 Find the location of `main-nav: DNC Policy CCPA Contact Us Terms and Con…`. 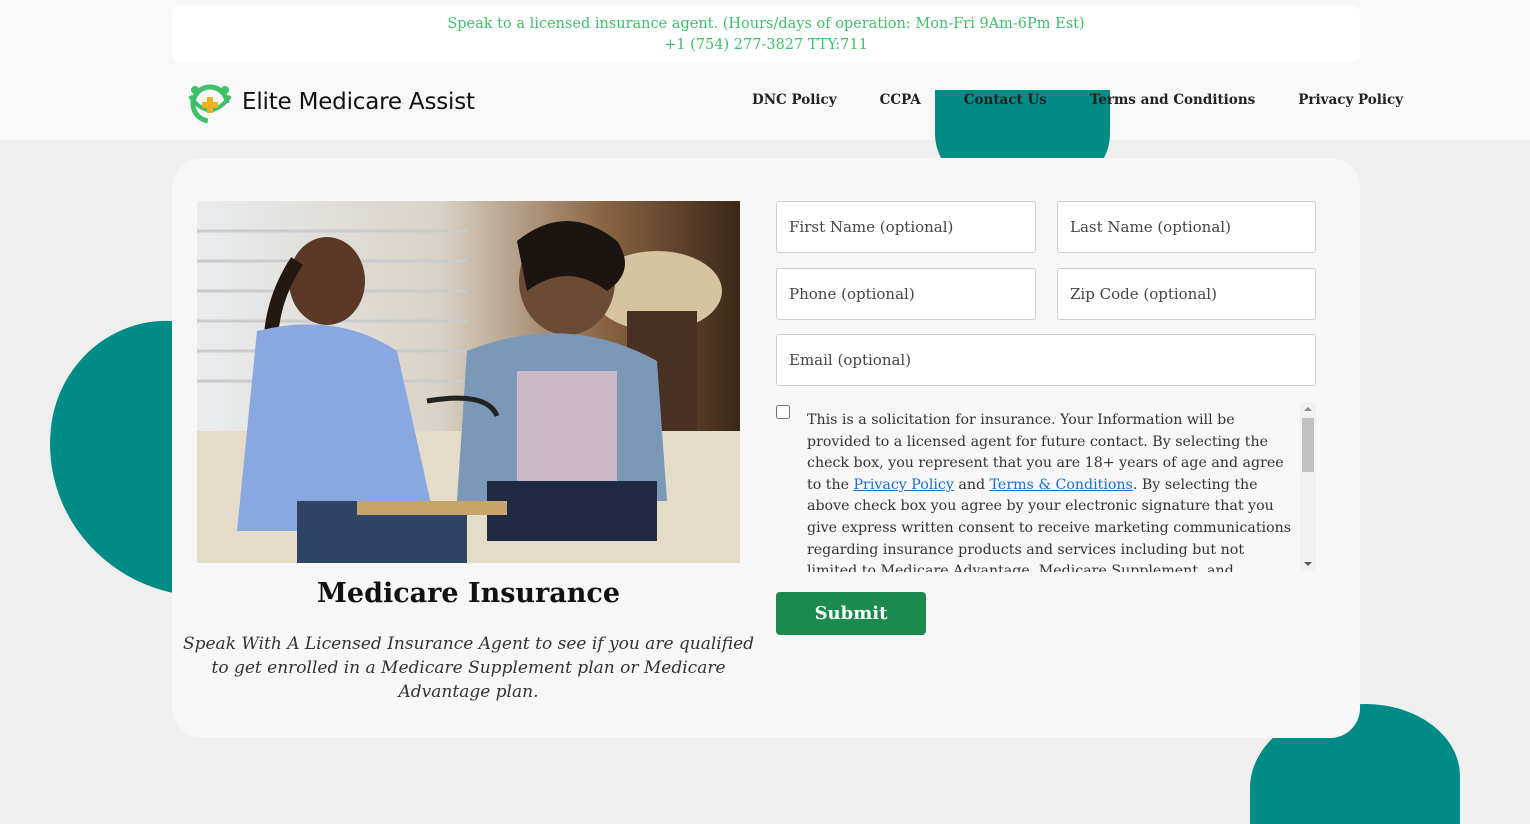

main-nav: DNC Policy CCPA Contact Us Terms and Con… is located at coordinates (1077, 100).